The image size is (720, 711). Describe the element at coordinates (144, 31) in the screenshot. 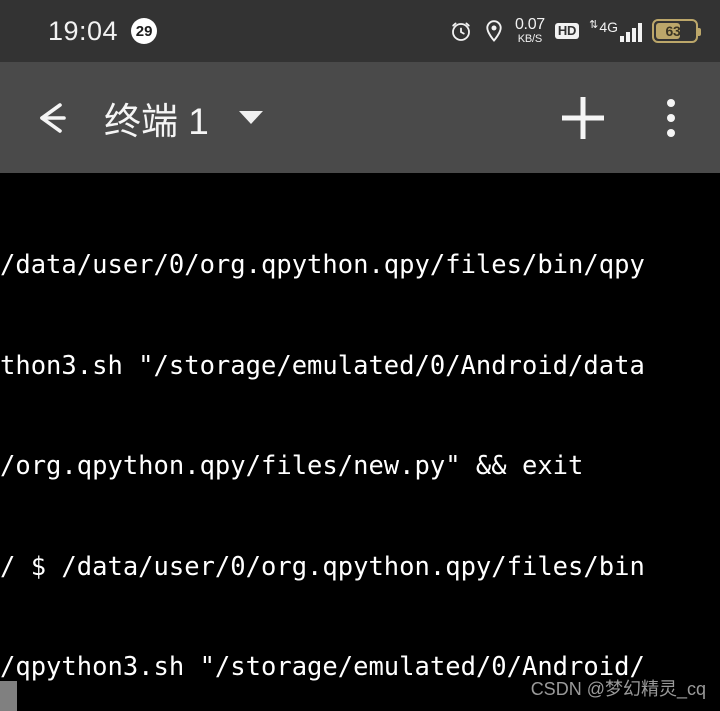

I see `notification-count-badge: 29` at that location.